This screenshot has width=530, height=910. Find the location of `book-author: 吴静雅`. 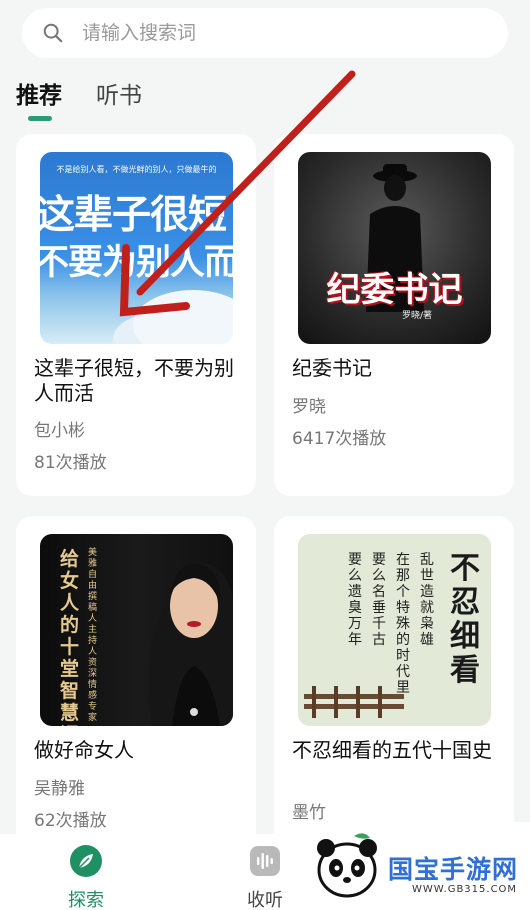

book-author: 吴静雅 is located at coordinates (59, 789).